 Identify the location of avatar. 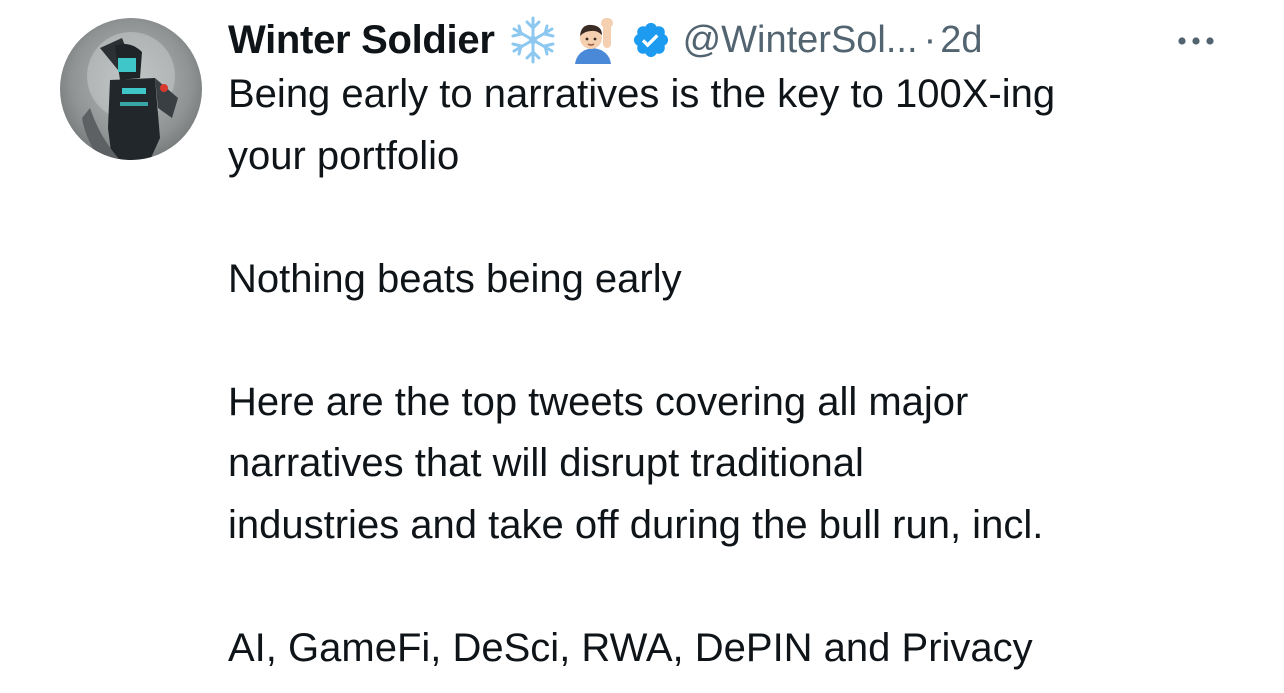
(131, 89).